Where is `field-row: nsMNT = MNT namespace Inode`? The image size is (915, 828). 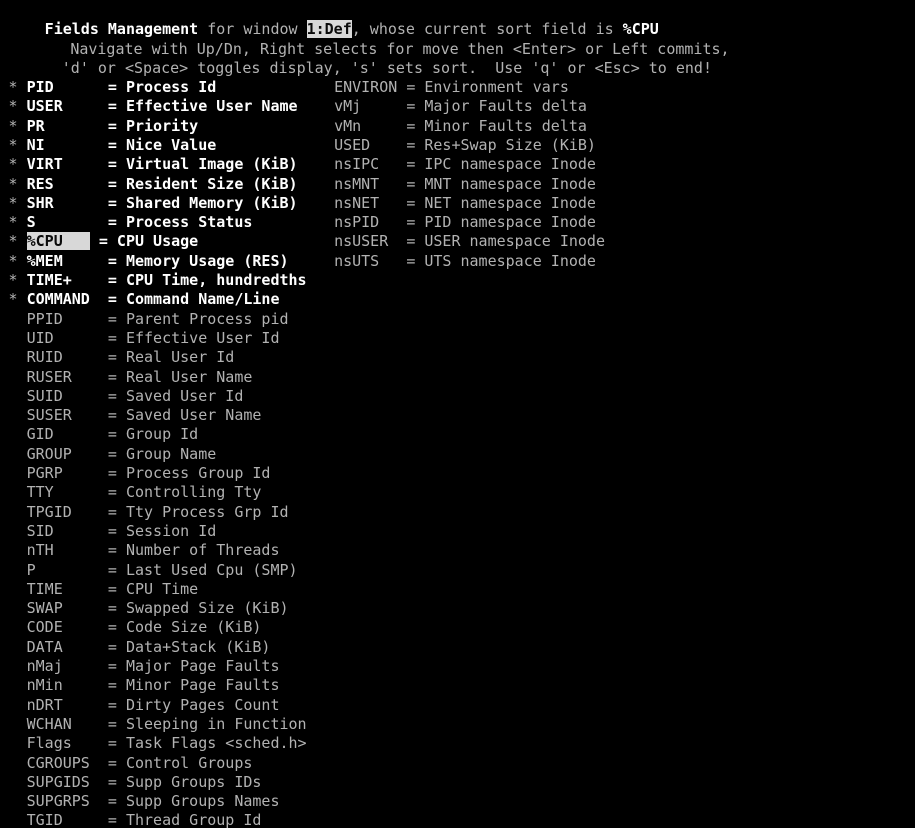
field-row: nsMNT = MNT namespace Inode is located at coordinates (456, 184).